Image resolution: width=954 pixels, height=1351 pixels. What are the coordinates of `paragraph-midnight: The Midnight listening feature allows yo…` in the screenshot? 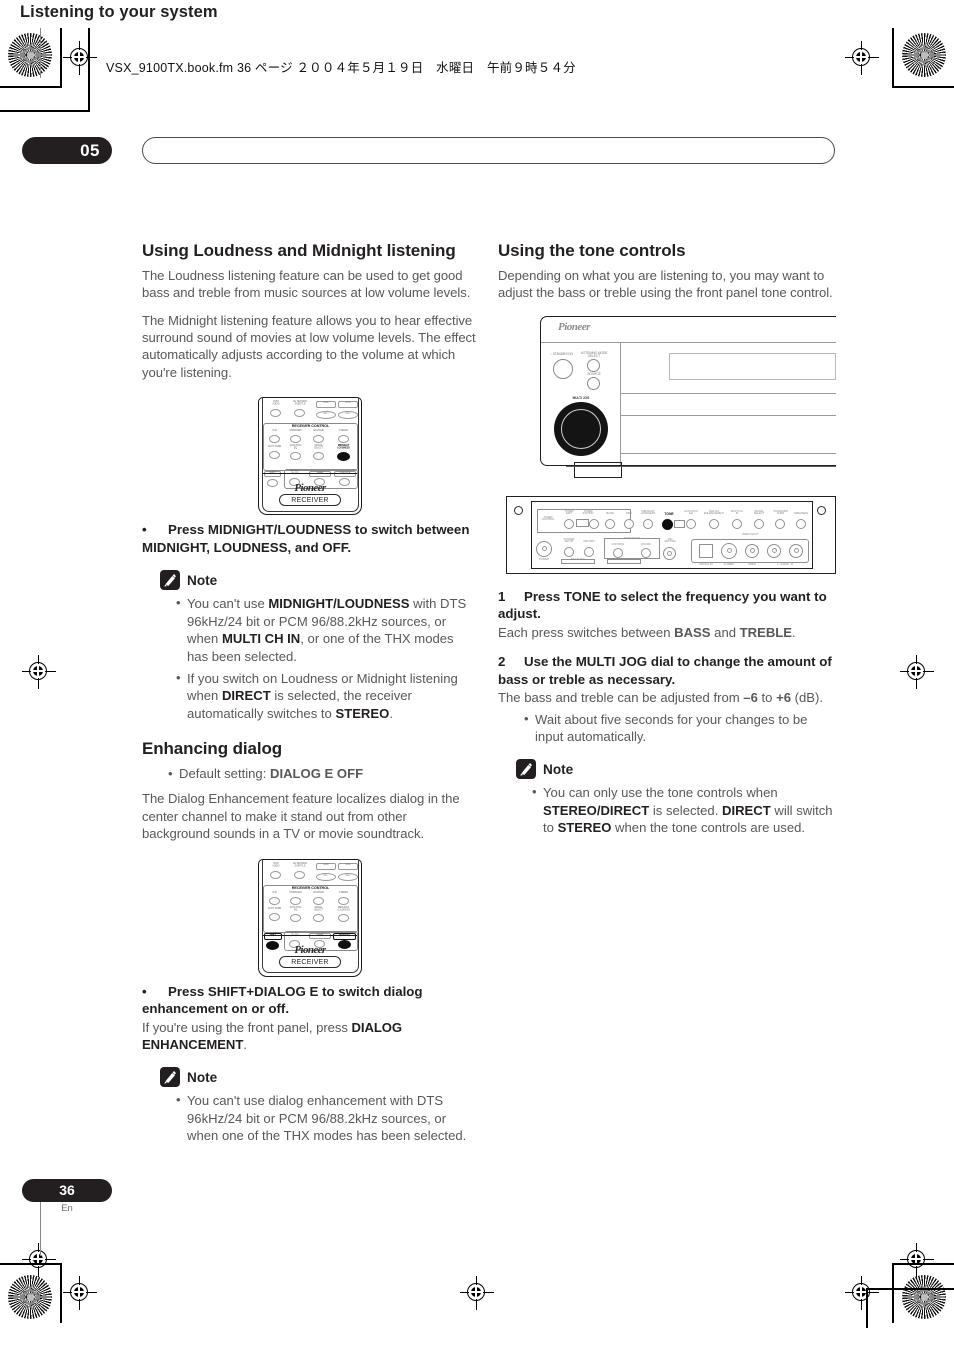 It's located at (309, 346).